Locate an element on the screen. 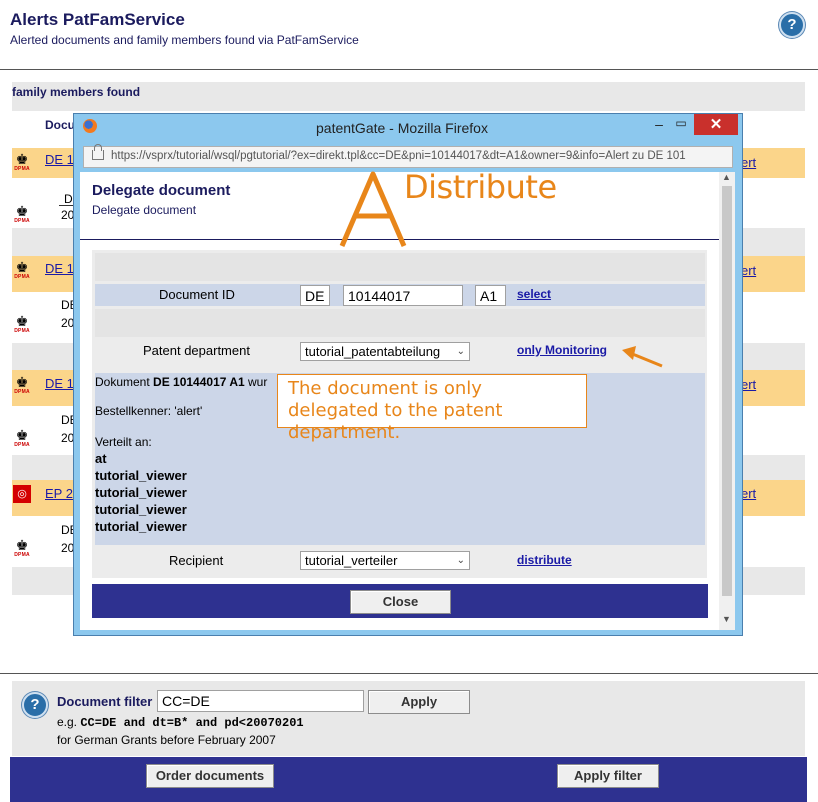 The width and height of the screenshot is (818, 802). footer-bar is located at coordinates (408, 779).